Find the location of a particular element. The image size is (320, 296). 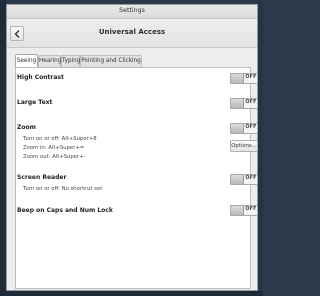

tab-hearing: Hearing is located at coordinates (49, 61).